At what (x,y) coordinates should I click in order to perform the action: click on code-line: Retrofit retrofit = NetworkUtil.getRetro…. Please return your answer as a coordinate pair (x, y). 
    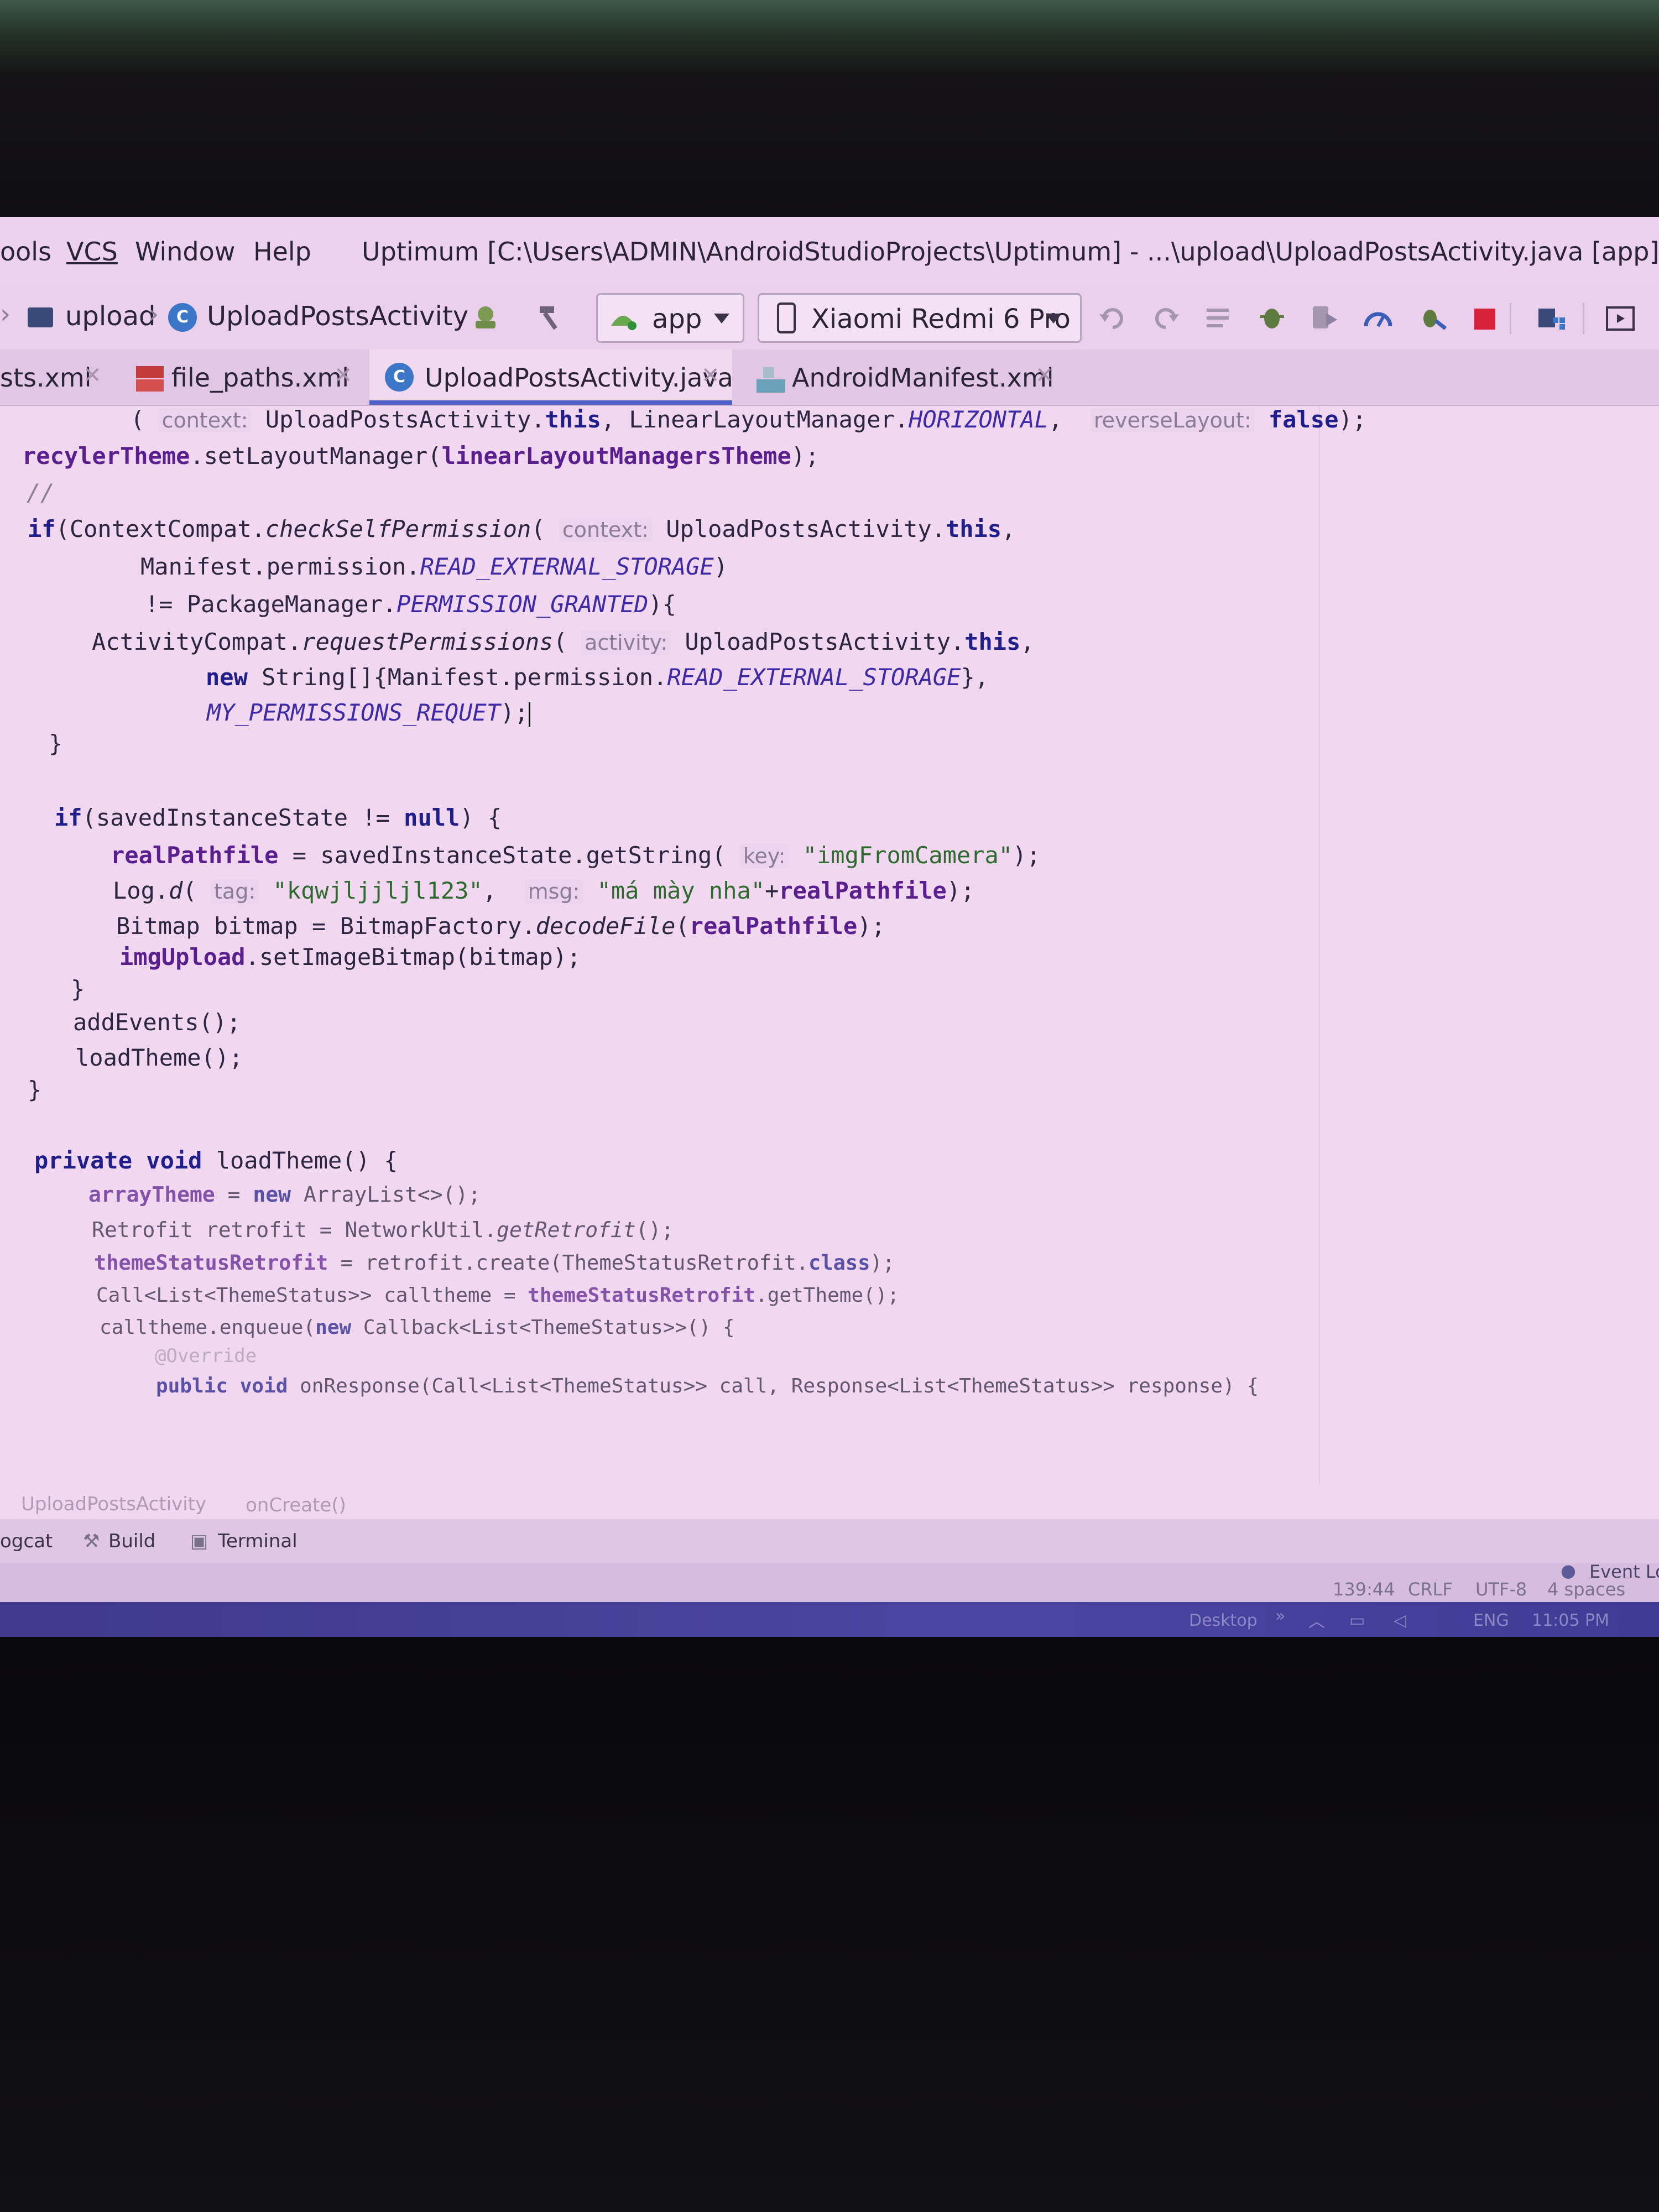
    Looking at the image, I should click on (383, 1230).